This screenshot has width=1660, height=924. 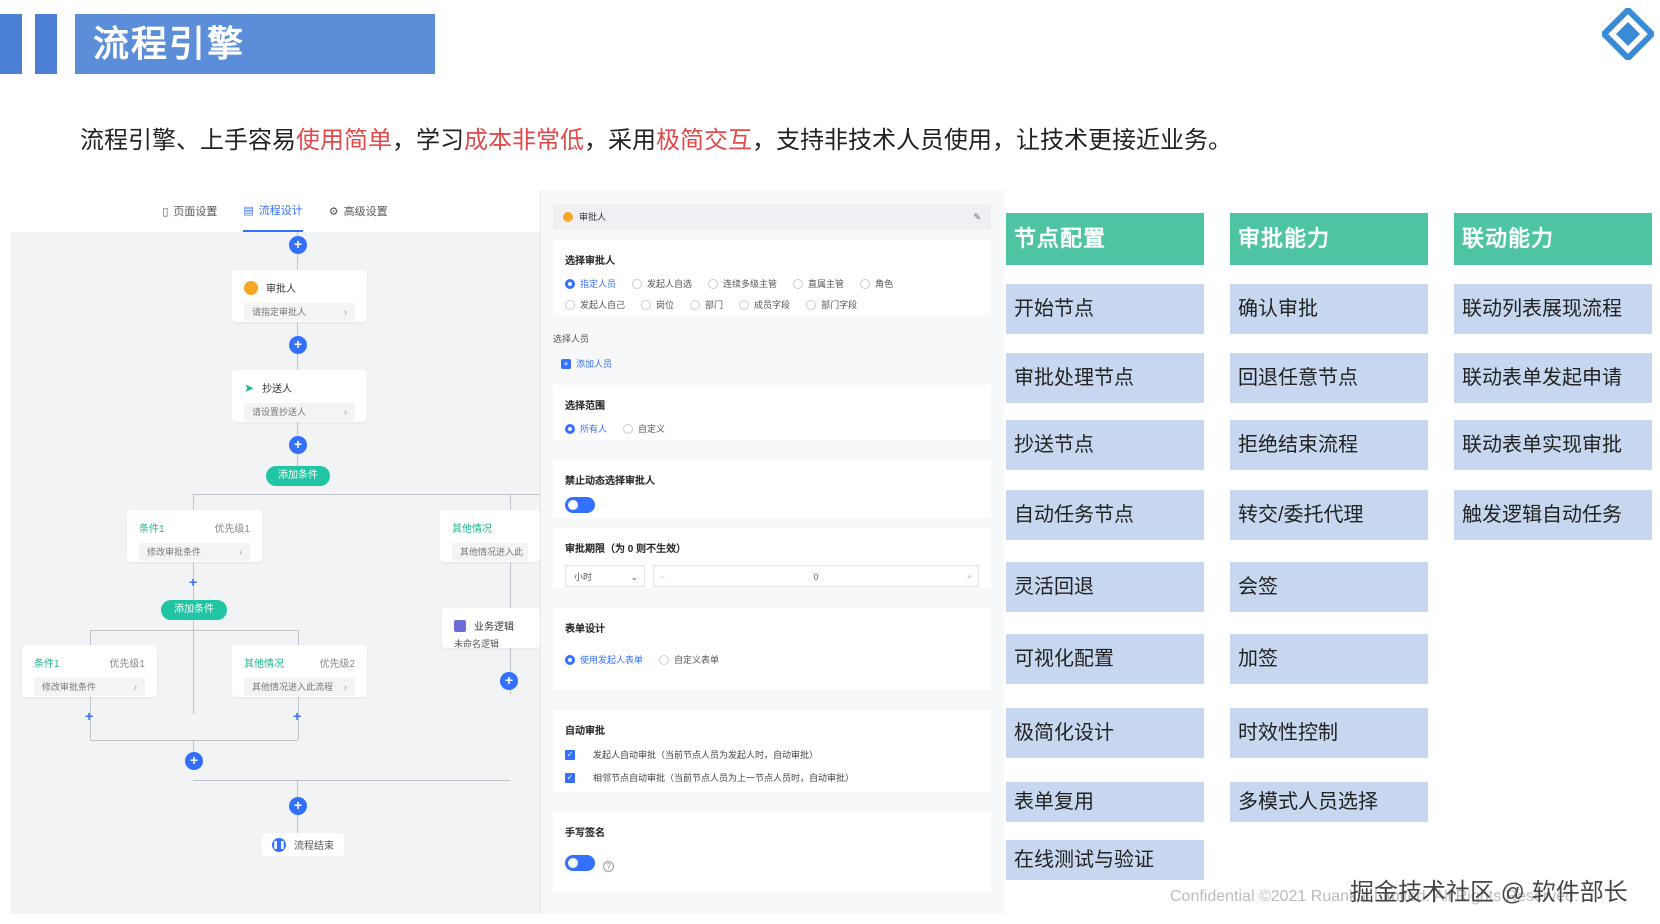 I want to click on tab-flow-design: ▤ 流程设计, so click(x=273, y=211).